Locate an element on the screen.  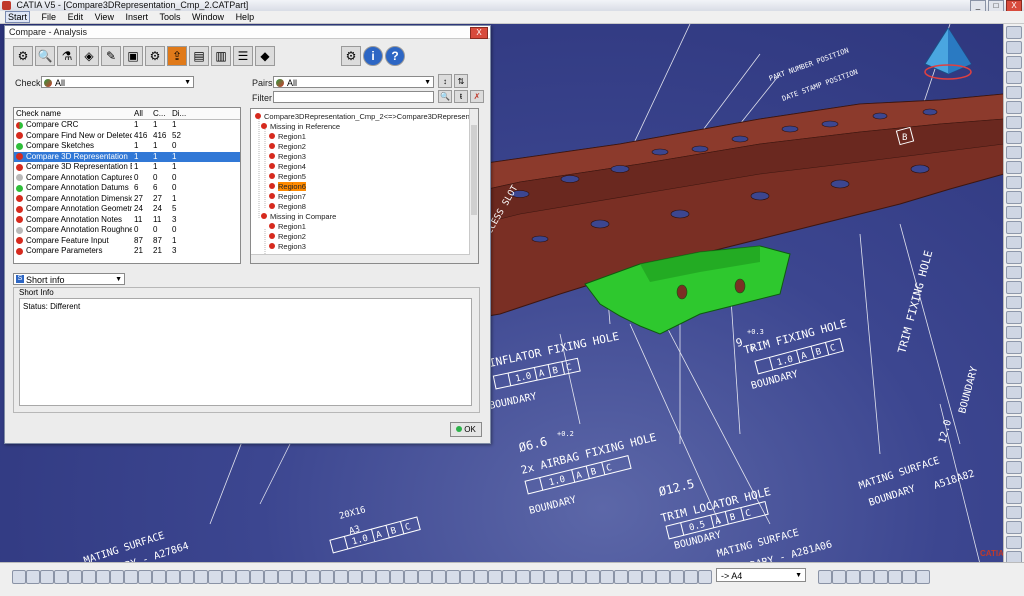
standard-select: -> A4 ▼ is located at coordinates (761, 575).